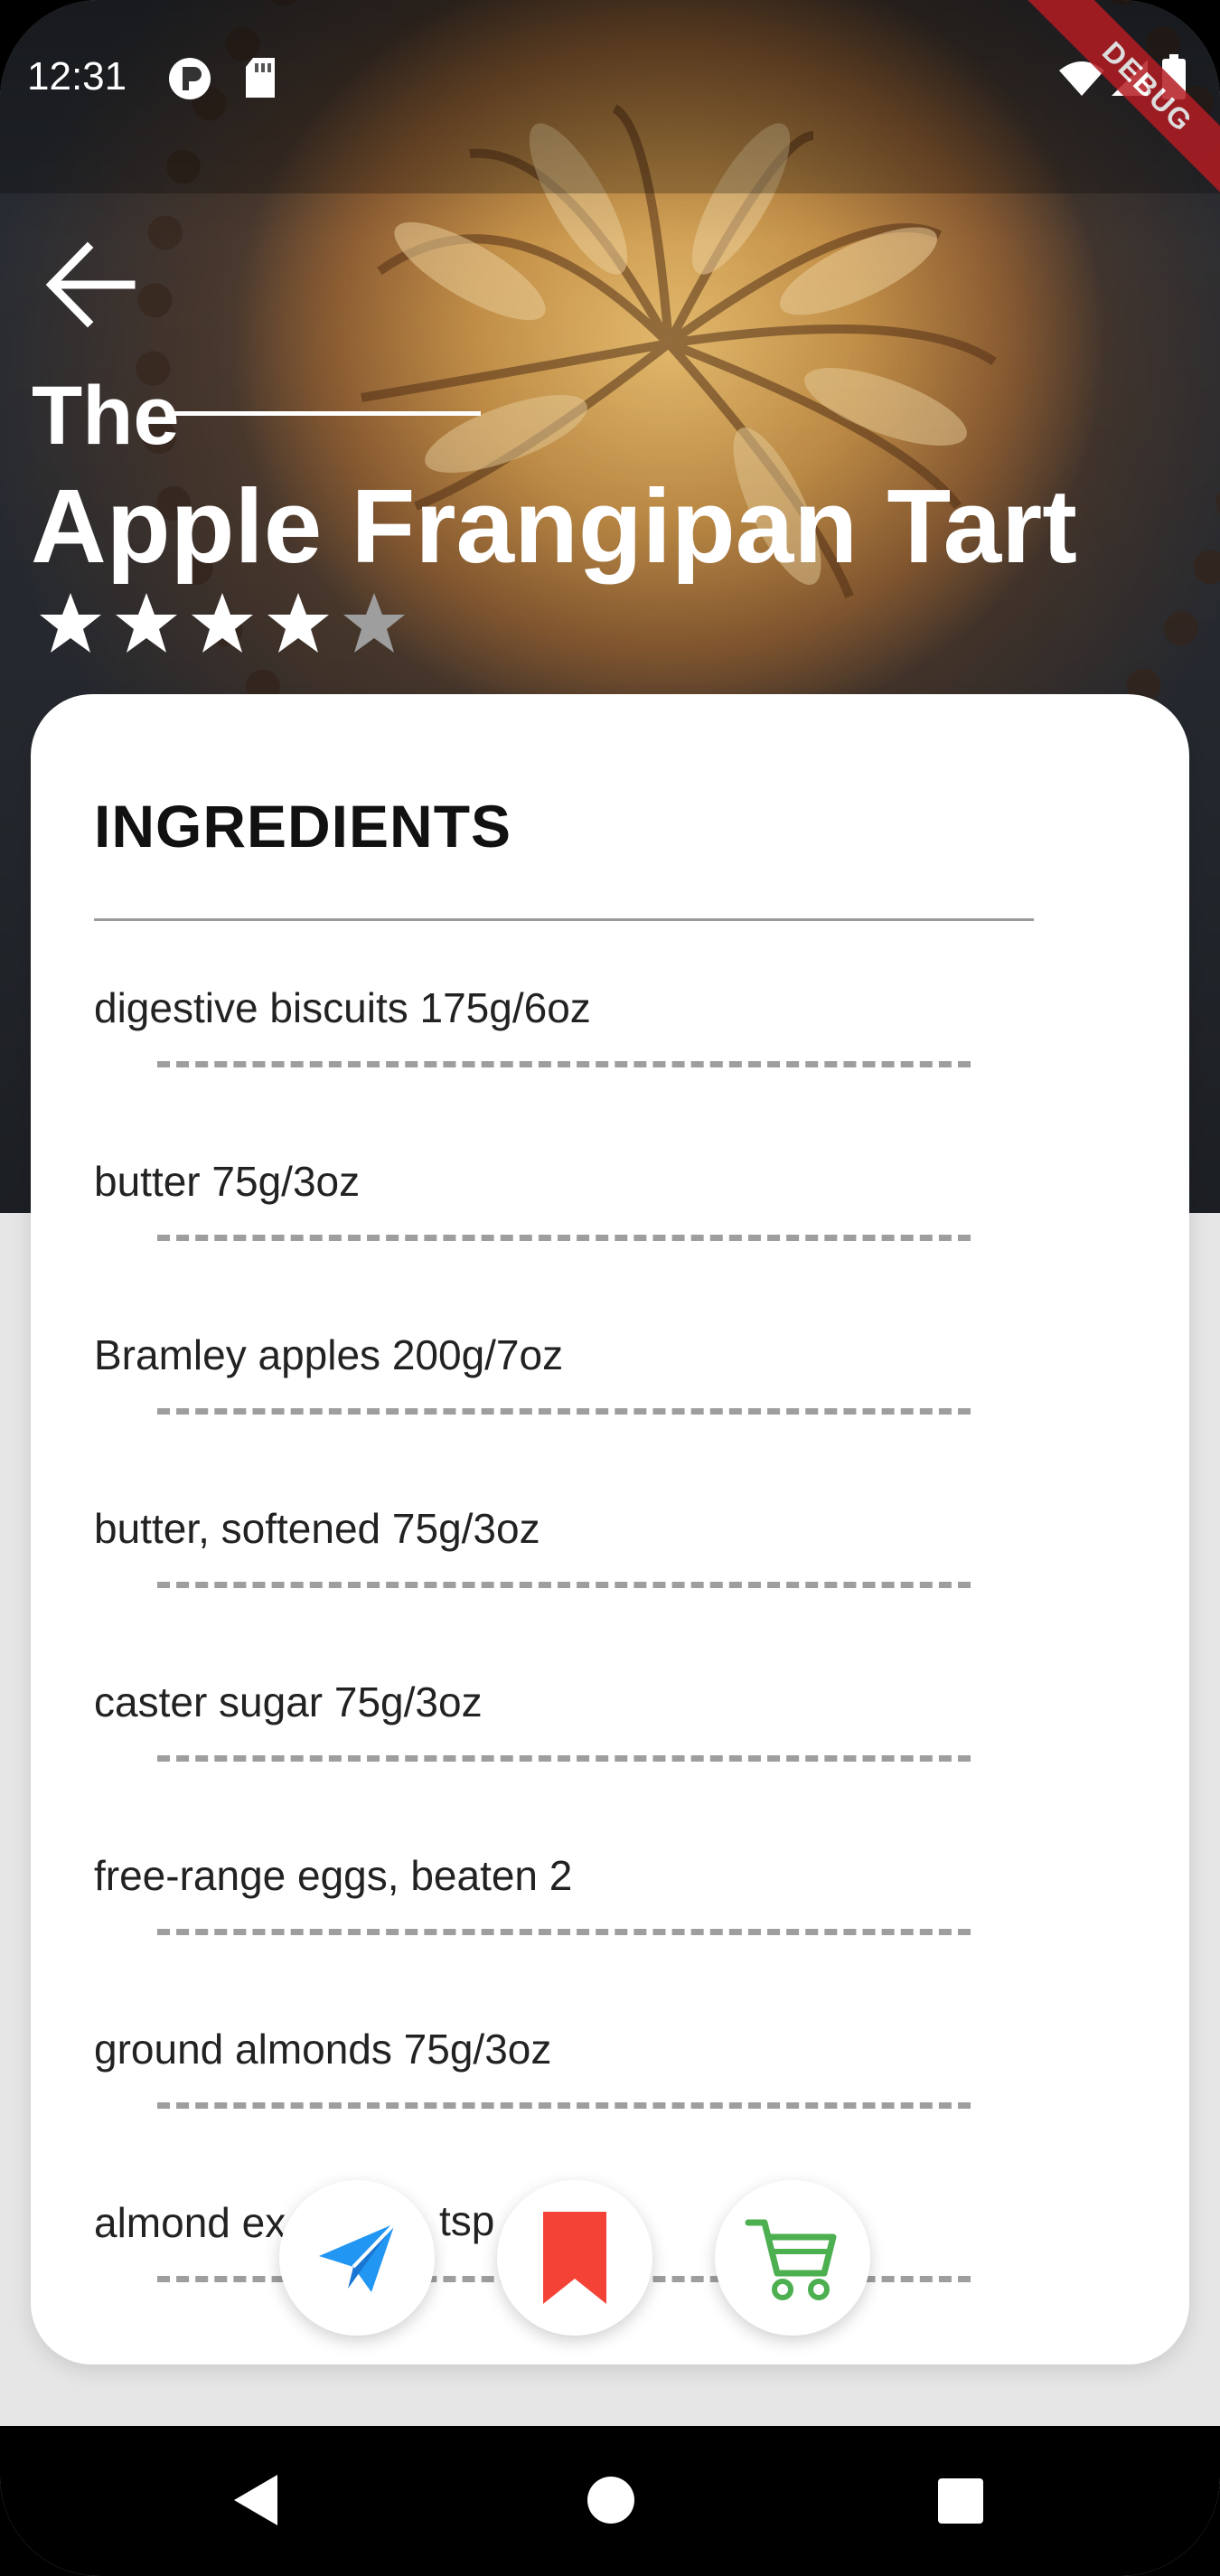 Image resolution: width=1220 pixels, height=2576 pixels. Describe the element at coordinates (317, 1529) in the screenshot. I see `ingredient-text: butter, softened 75g/3oz` at that location.